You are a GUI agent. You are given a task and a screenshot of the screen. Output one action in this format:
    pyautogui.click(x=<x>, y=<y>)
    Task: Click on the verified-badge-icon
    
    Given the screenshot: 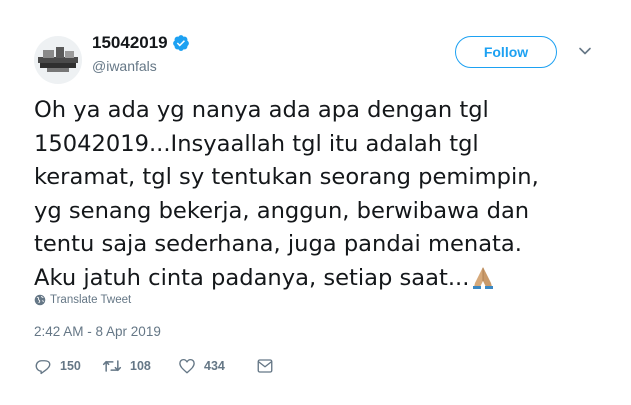 What is the action you would take?
    pyautogui.click(x=180, y=43)
    